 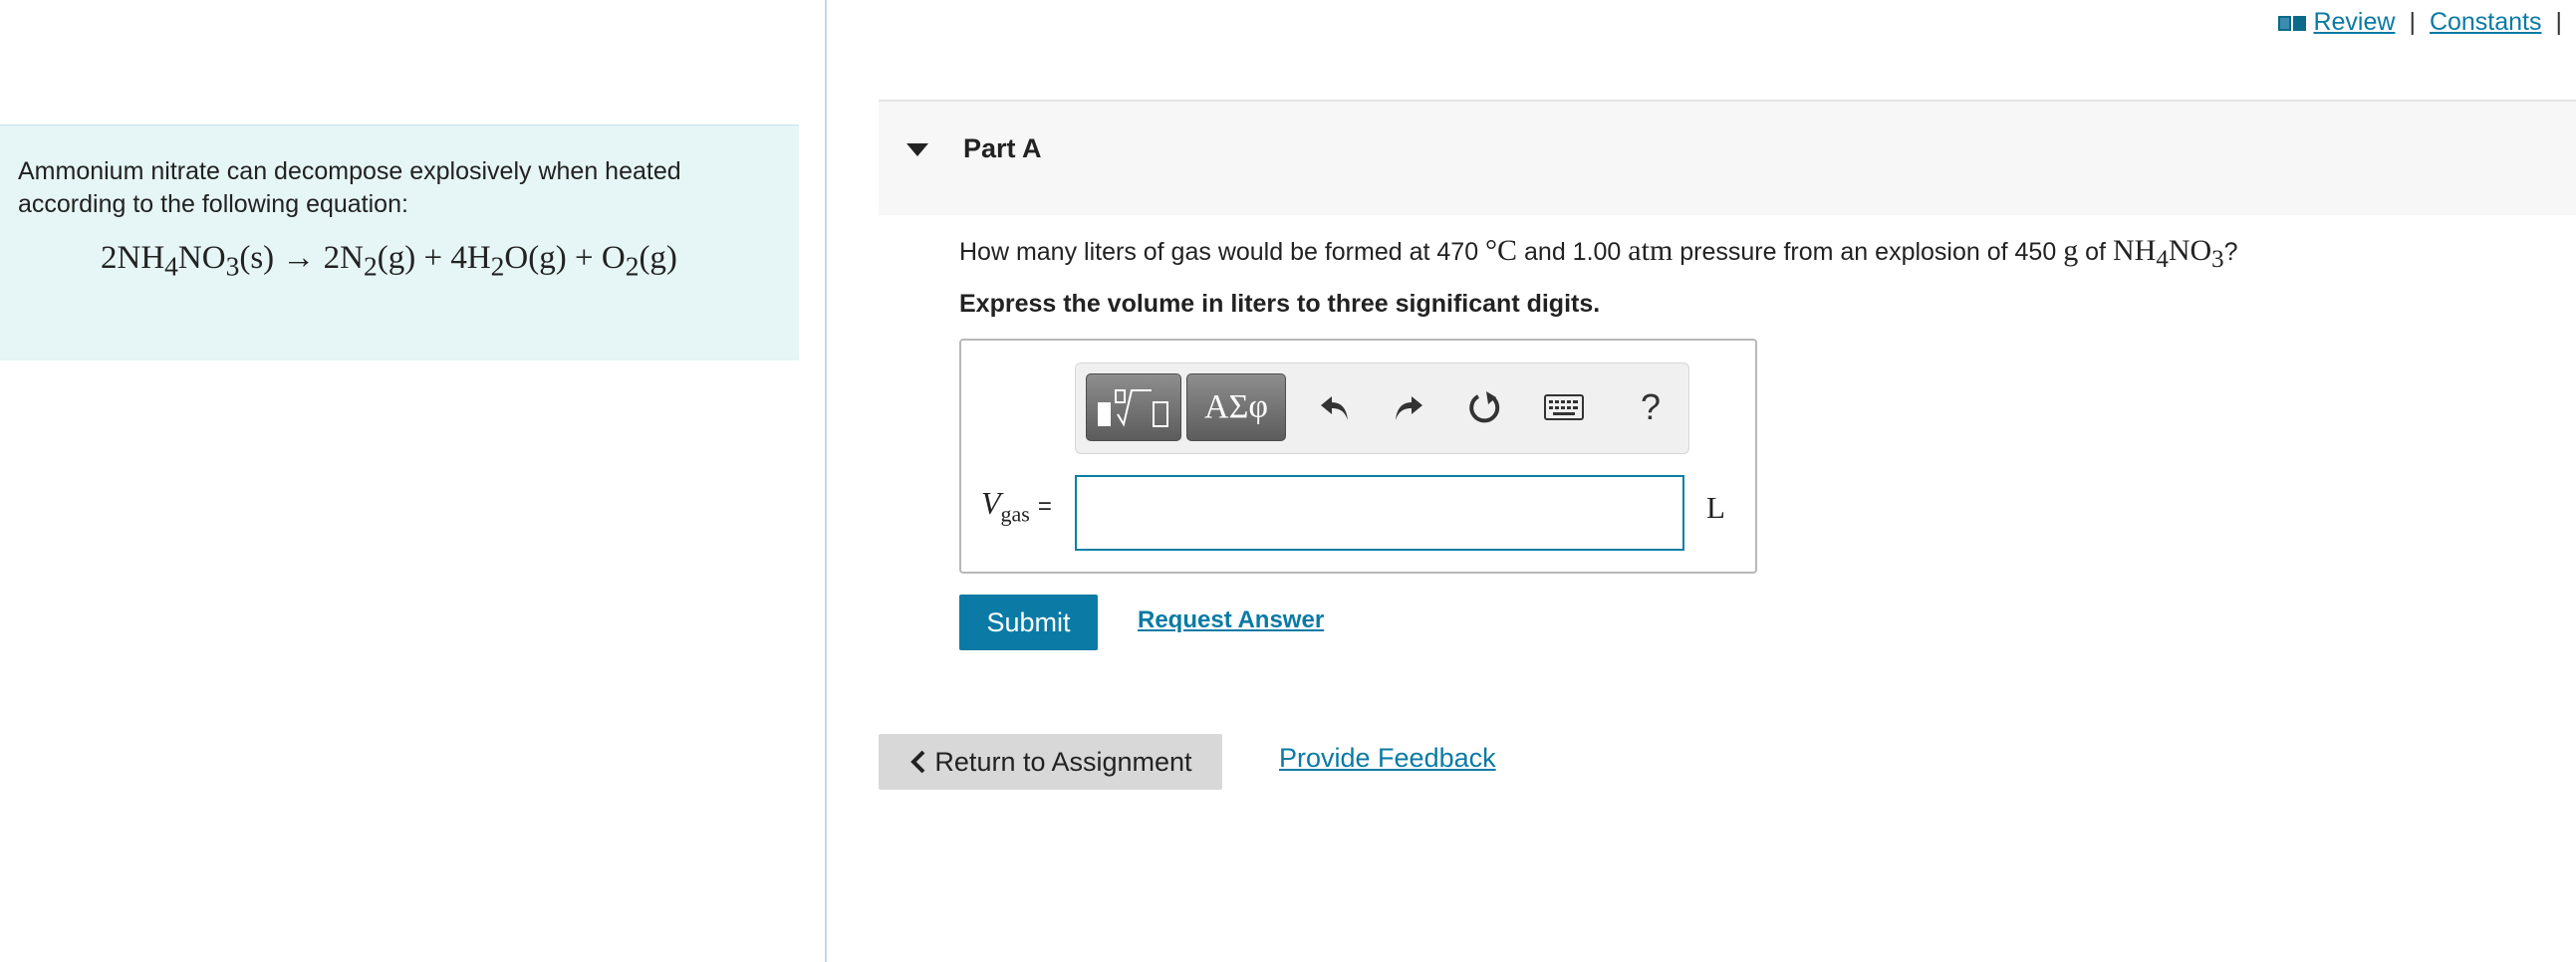 What do you see at coordinates (1358, 456) in the screenshot?
I see `answer-box: ΑΣφ ? Vgas = L` at bounding box center [1358, 456].